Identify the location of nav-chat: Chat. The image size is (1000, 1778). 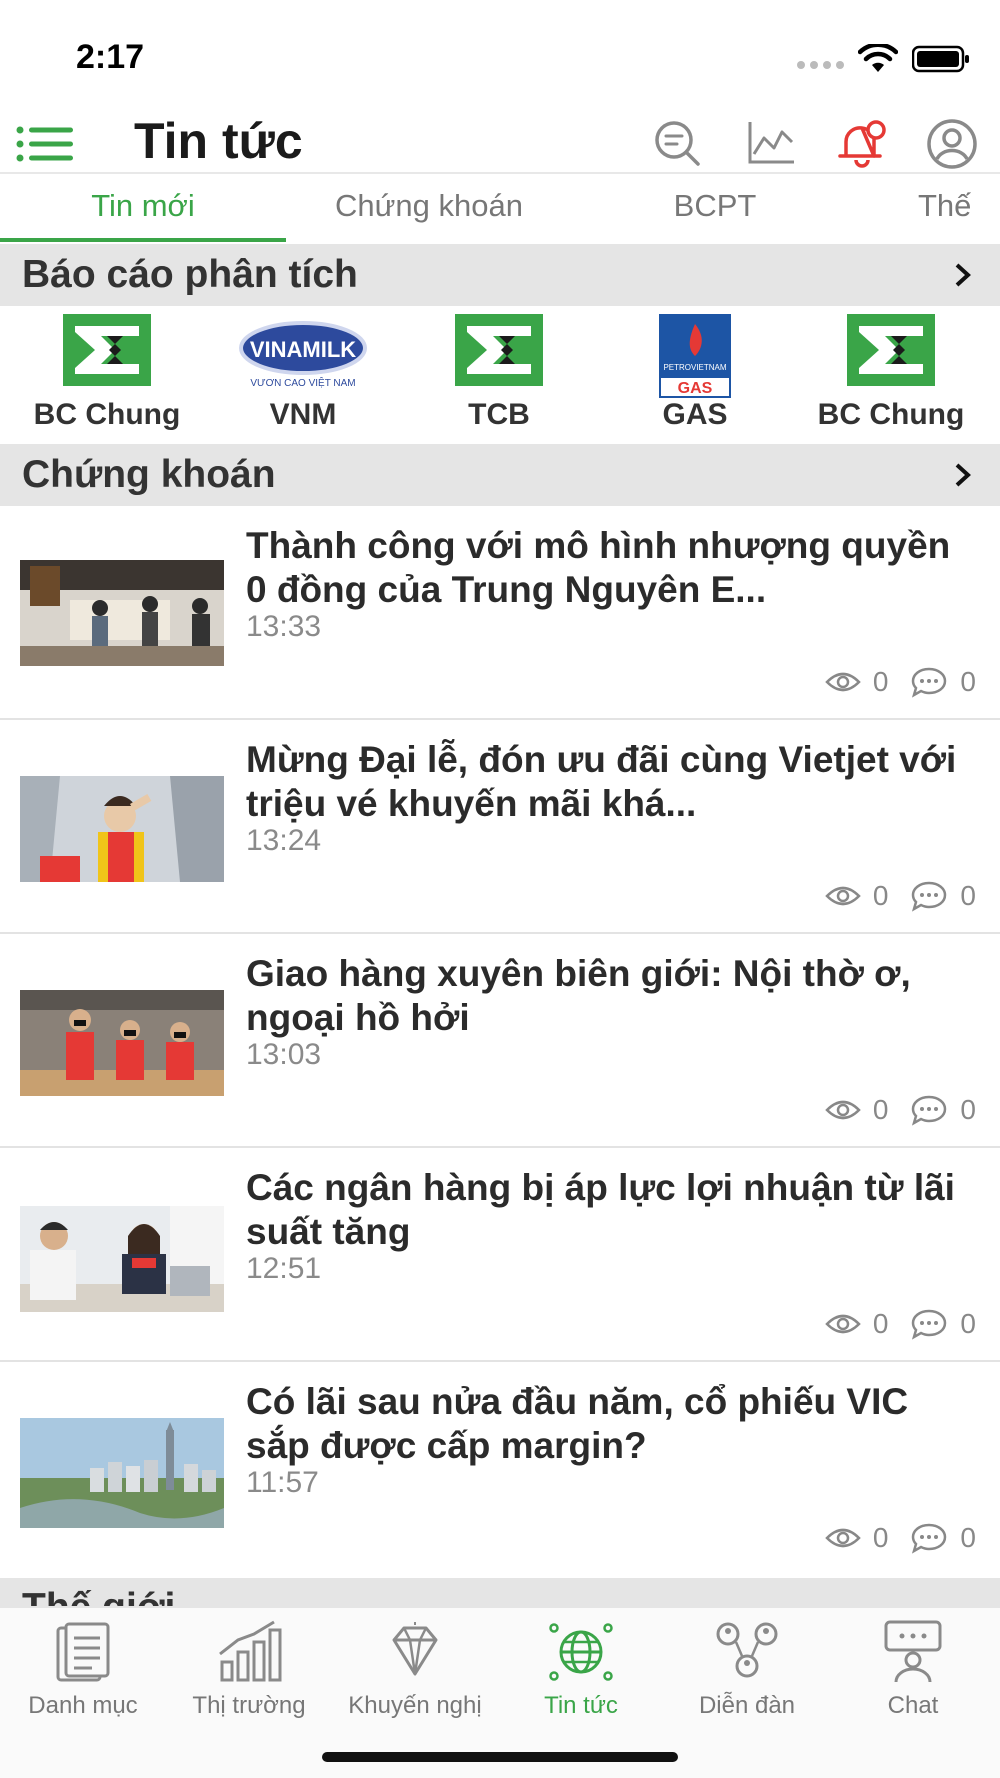
(913, 1668).